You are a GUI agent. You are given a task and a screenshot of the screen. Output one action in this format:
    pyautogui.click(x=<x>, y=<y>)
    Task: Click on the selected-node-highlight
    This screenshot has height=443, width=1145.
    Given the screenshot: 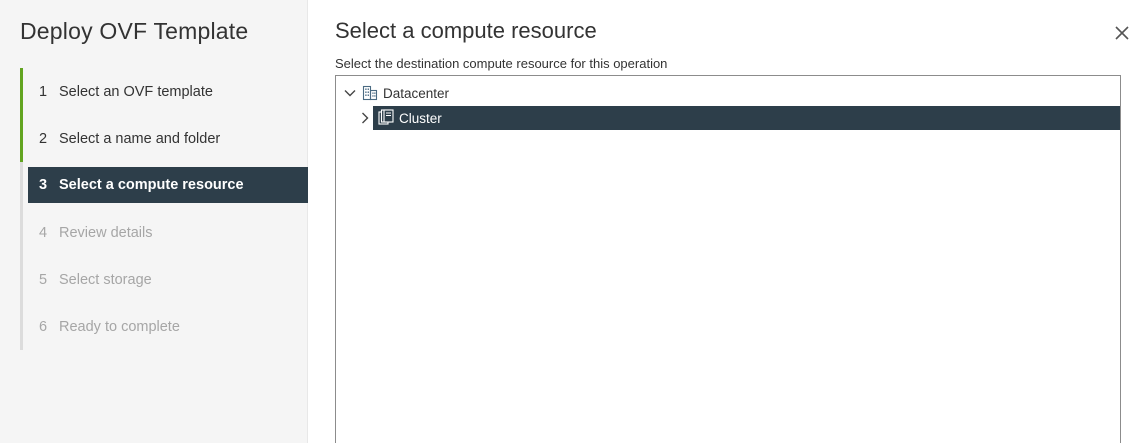 What is the action you would take?
    pyautogui.click(x=746, y=118)
    